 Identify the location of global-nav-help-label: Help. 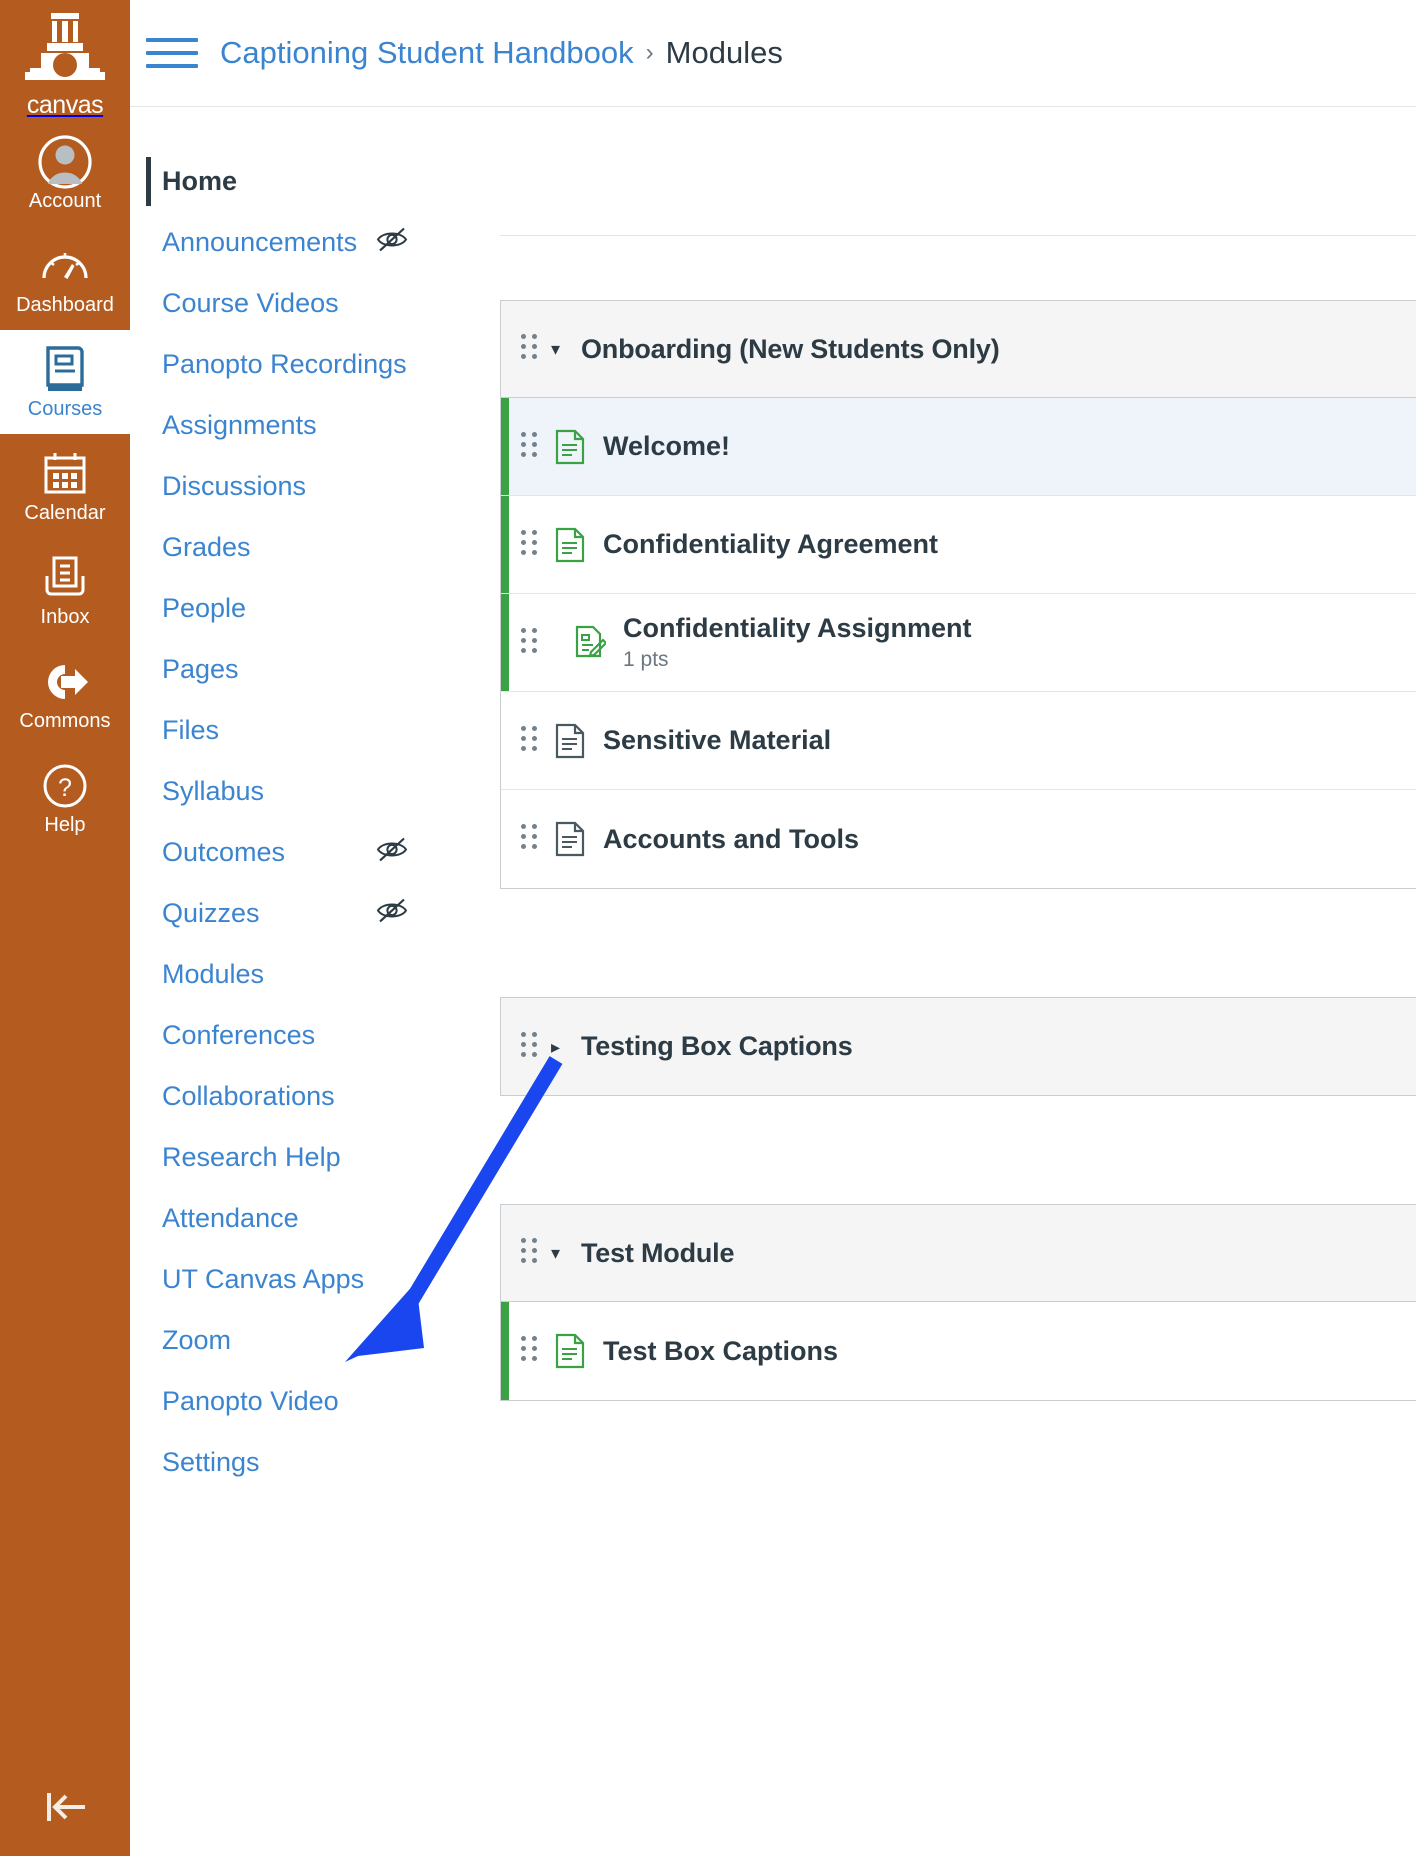
(65, 825).